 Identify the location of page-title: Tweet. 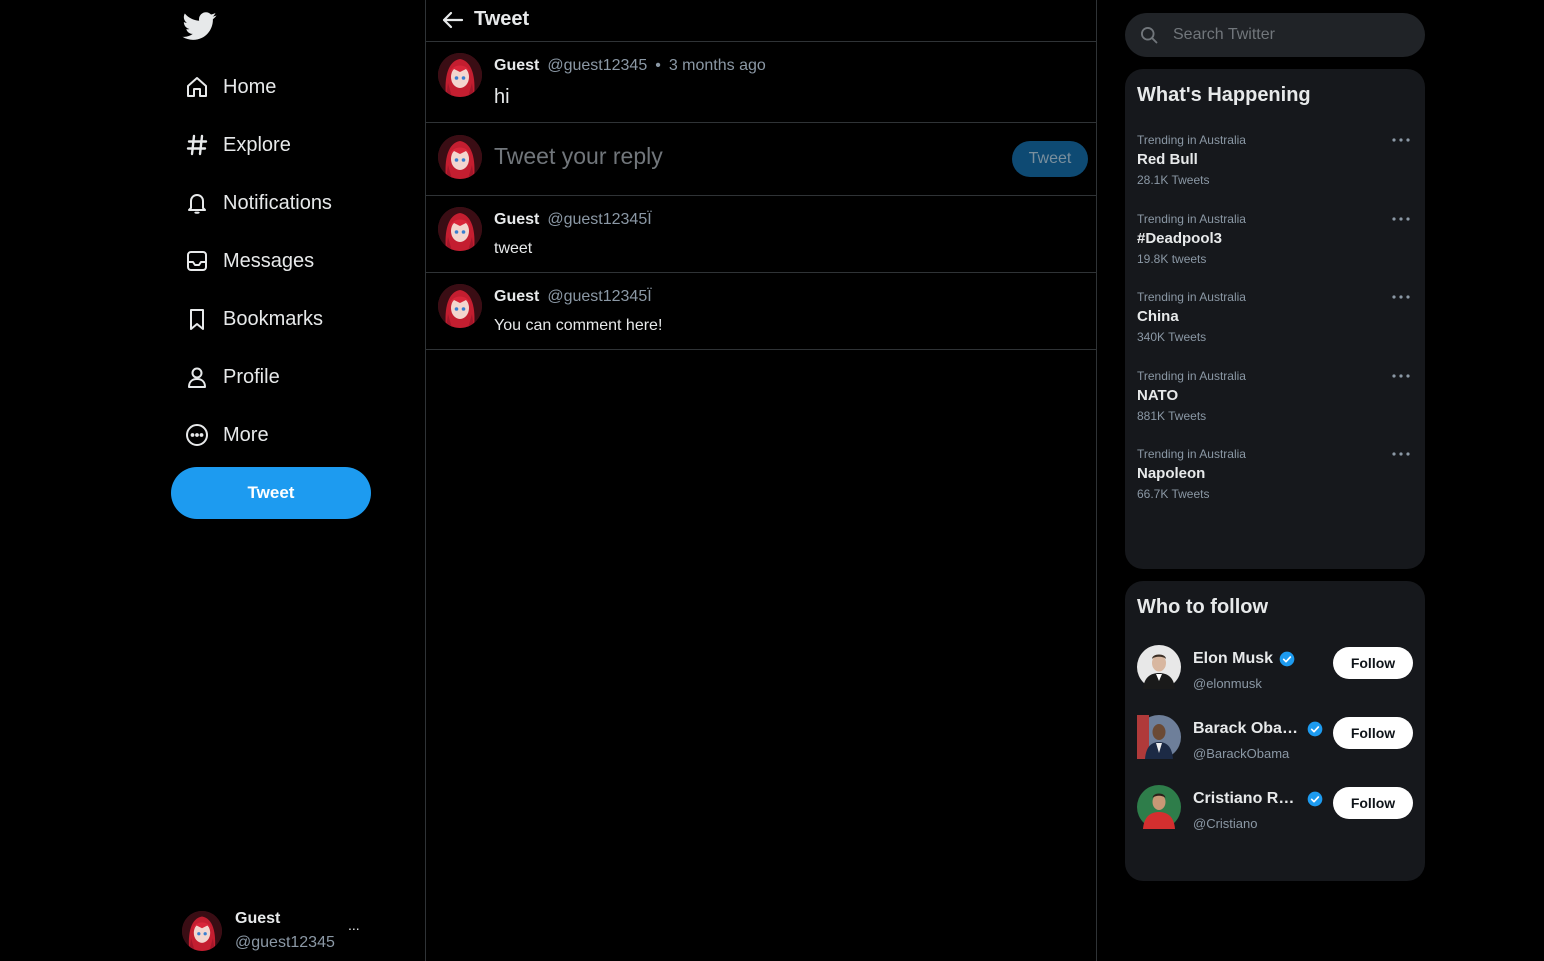
(502, 19).